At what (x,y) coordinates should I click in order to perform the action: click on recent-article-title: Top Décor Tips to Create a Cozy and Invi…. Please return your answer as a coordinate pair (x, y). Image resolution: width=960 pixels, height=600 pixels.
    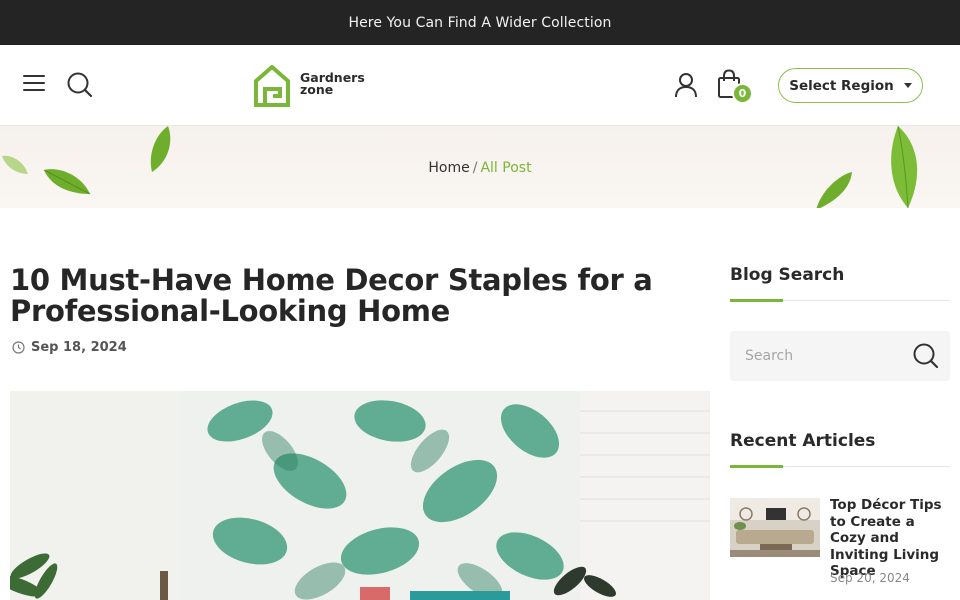
    Looking at the image, I should click on (891, 538).